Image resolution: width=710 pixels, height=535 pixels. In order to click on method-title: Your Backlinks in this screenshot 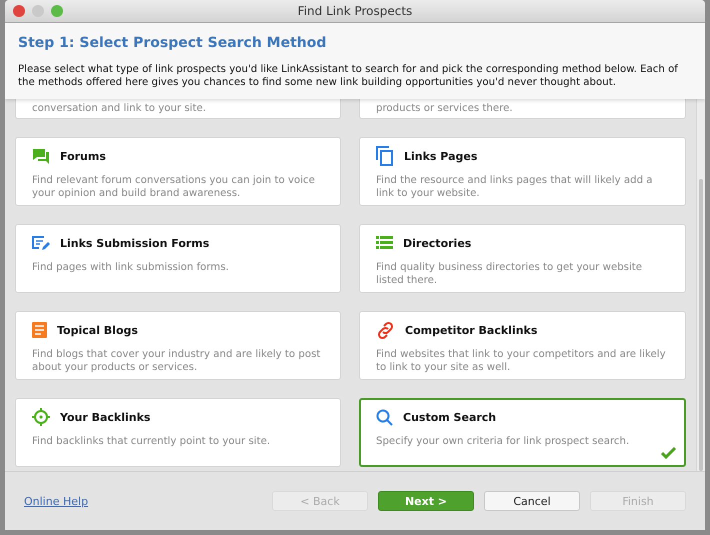, I will do `click(105, 417)`.